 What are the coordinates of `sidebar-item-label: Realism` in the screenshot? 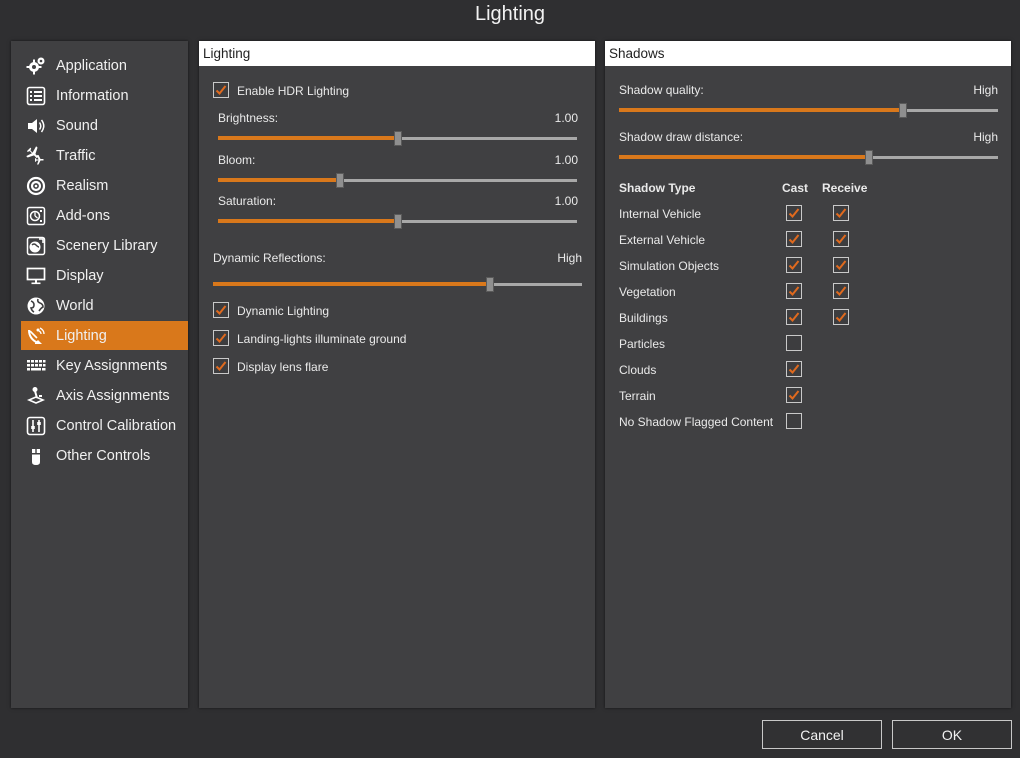 It's located at (82, 185).